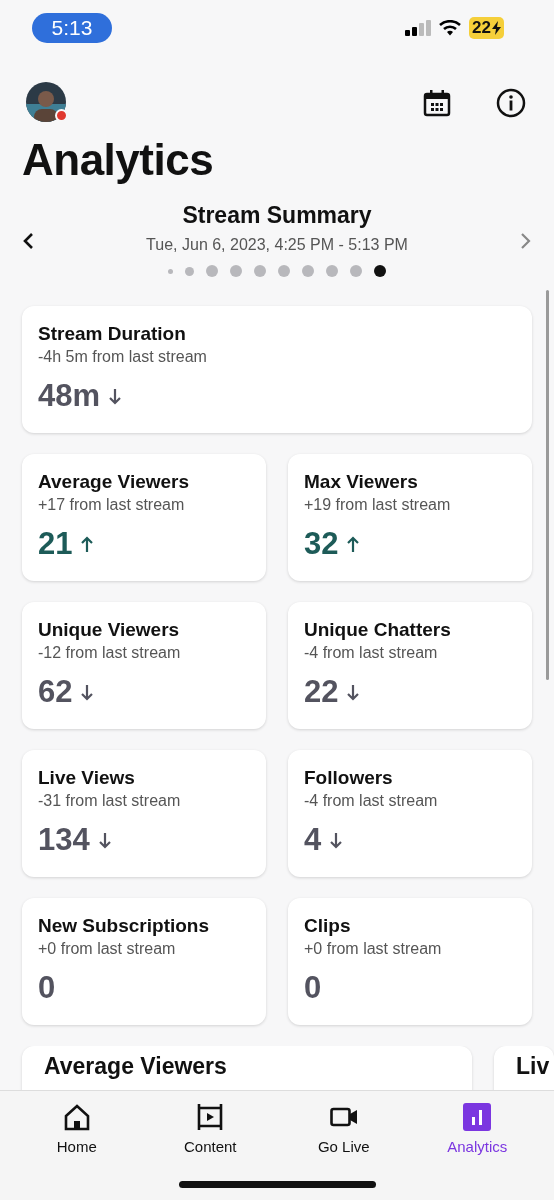 This screenshot has height=1200, width=554. What do you see at coordinates (210, 1117) in the screenshot?
I see `film-icon` at bounding box center [210, 1117].